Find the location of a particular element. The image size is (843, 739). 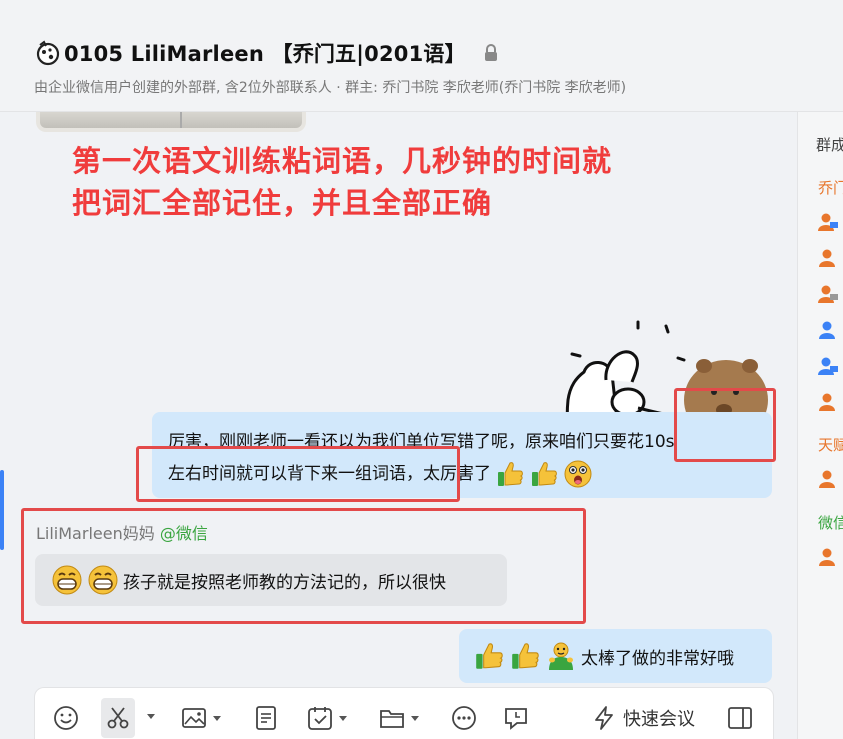

surprised-face-emoji-icon is located at coordinates (578, 474).